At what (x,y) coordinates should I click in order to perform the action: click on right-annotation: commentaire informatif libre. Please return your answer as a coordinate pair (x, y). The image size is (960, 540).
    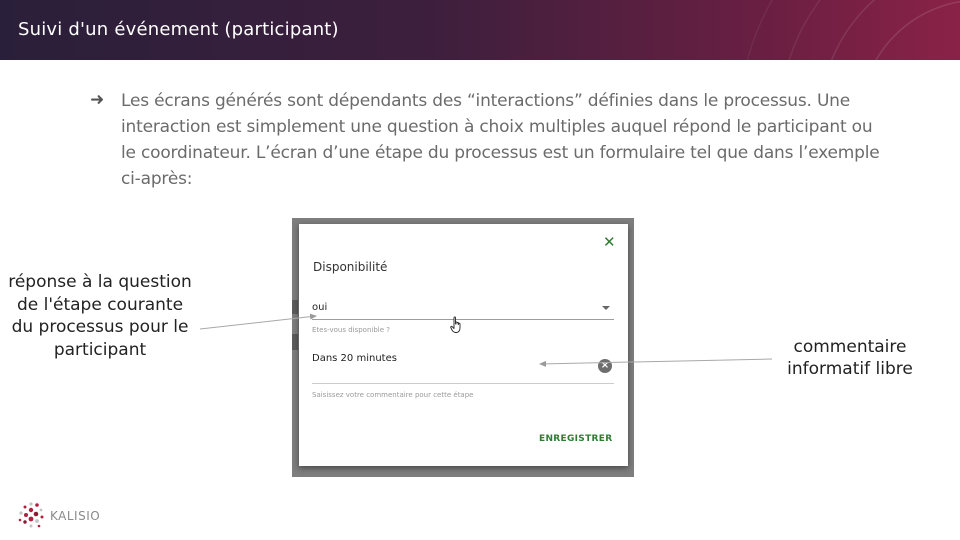
    Looking at the image, I should click on (850, 358).